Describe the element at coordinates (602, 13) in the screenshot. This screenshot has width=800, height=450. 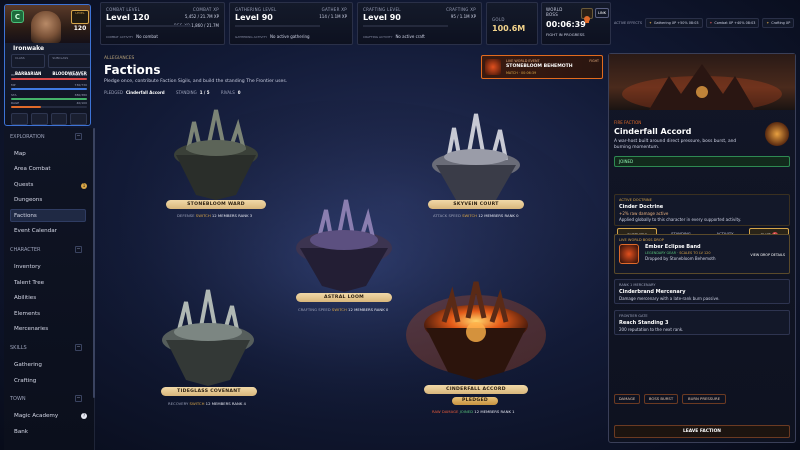
I see `boss-link-button: LINK` at that location.